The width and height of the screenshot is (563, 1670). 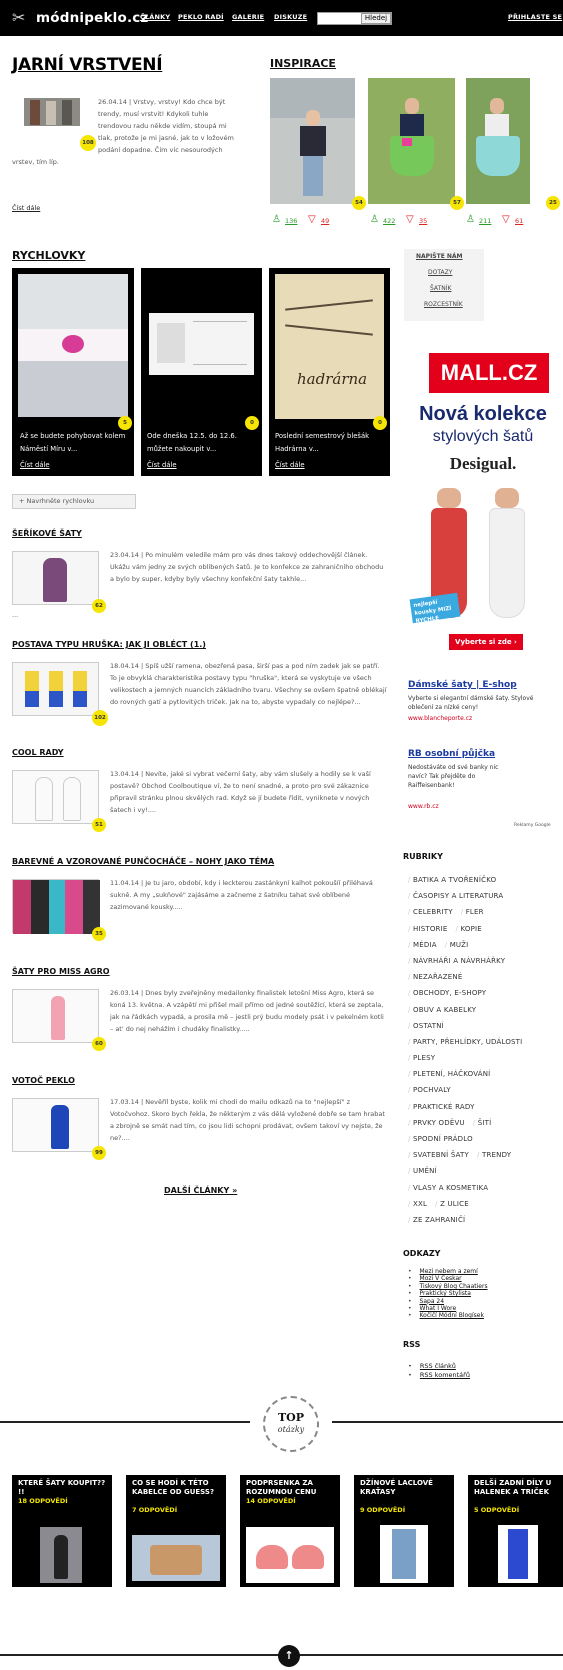 I want to click on featured-read-more: Číst dále, so click(x=26, y=208).